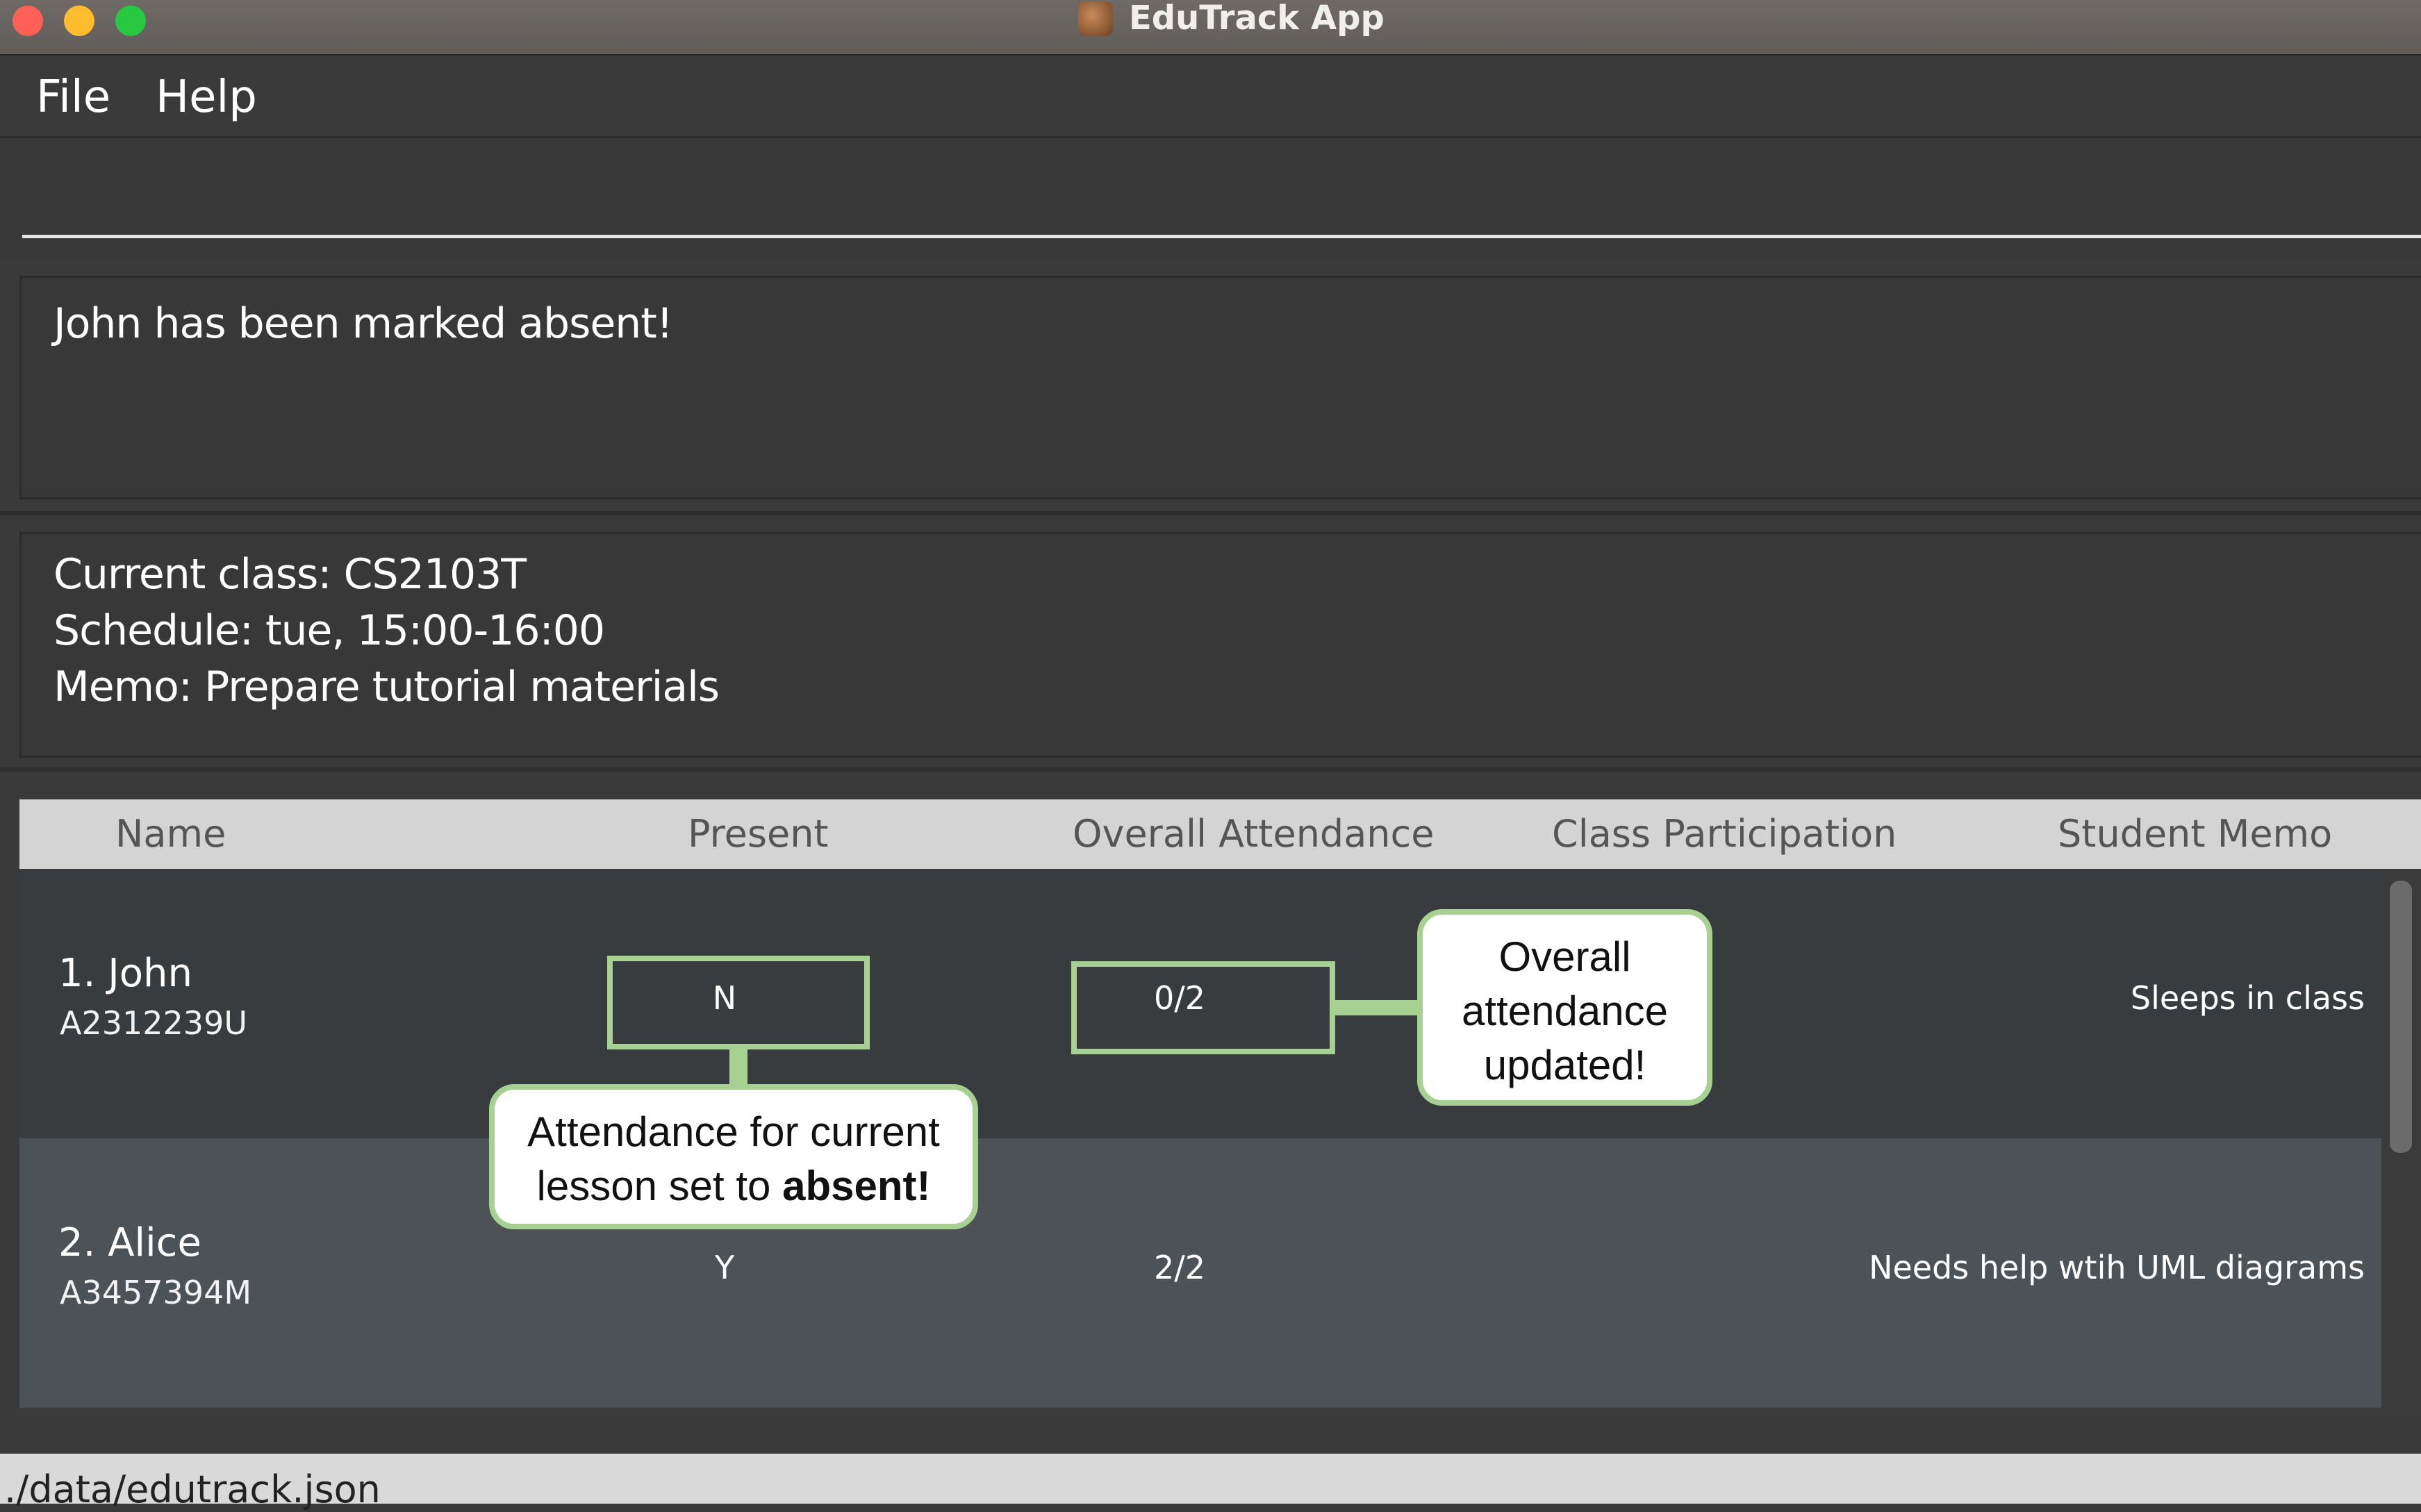  Describe the element at coordinates (129, 1242) in the screenshot. I see `student-name: 2. Alice` at that location.